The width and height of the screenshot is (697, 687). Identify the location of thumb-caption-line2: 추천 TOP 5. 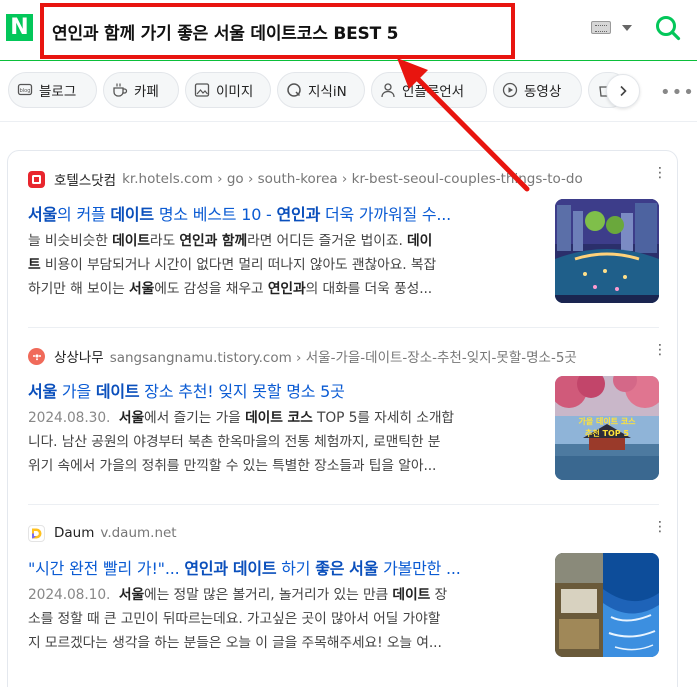
(607, 433).